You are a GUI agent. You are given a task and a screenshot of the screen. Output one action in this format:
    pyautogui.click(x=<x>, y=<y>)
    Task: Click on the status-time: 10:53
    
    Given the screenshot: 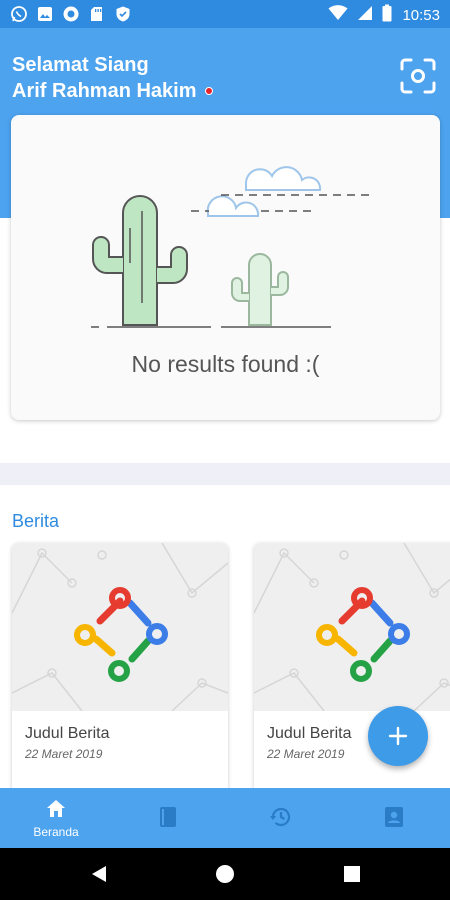 What is the action you would take?
    pyautogui.click(x=421, y=15)
    